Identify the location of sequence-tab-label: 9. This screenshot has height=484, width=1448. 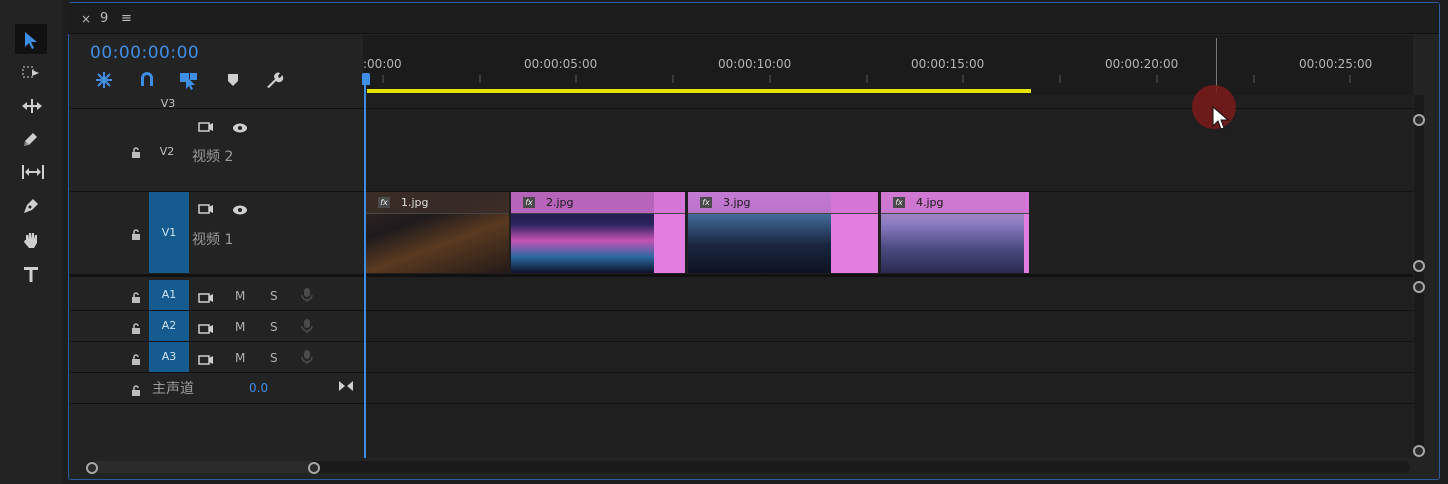
(104, 18).